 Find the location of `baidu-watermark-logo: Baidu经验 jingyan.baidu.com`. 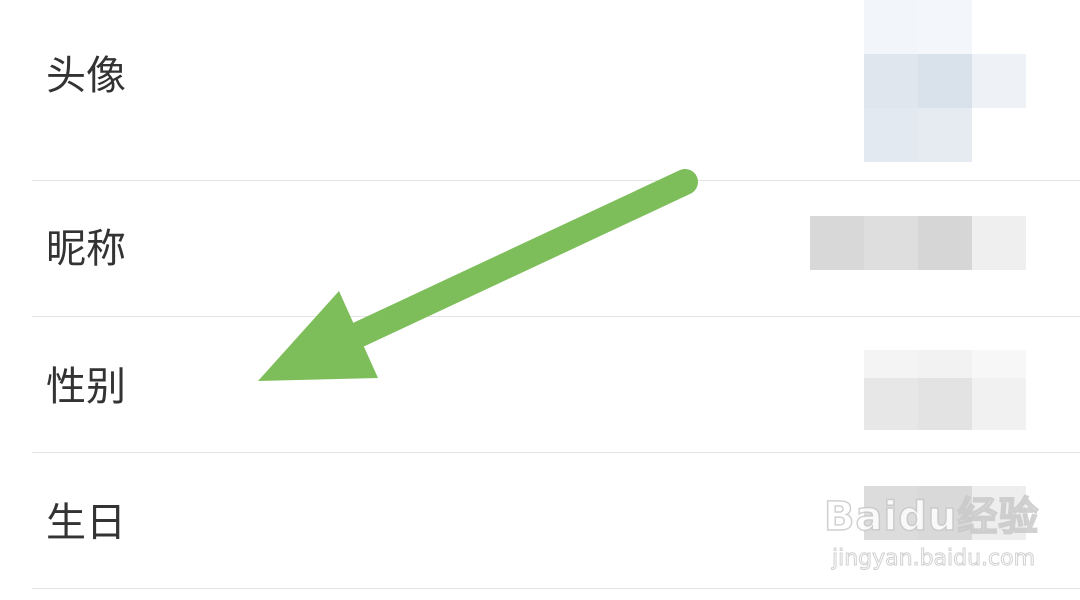

baidu-watermark-logo: Baidu经验 jingyan.baidu.com is located at coordinates (930, 532).